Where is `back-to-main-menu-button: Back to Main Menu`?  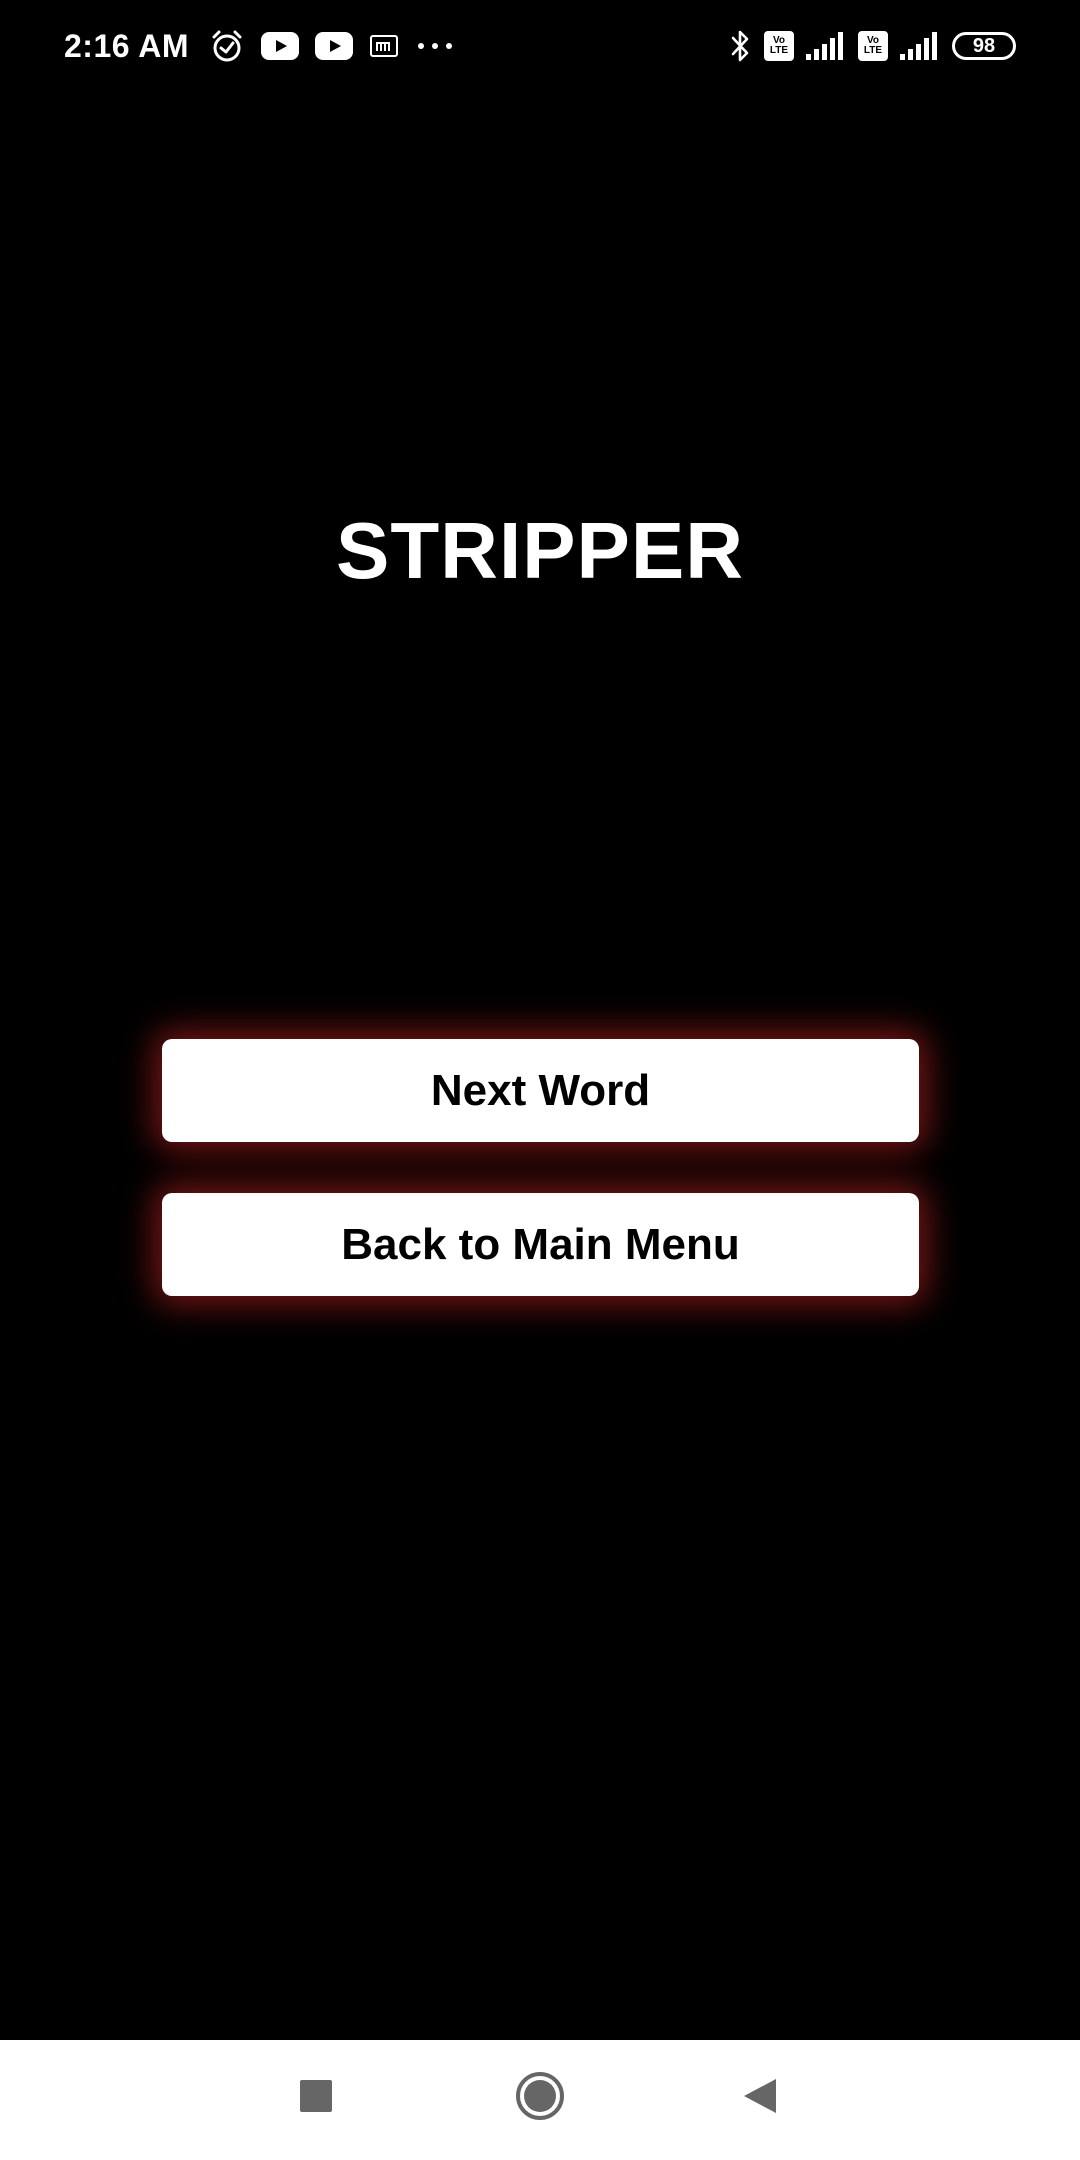 back-to-main-menu-button: Back to Main Menu is located at coordinates (540, 1244).